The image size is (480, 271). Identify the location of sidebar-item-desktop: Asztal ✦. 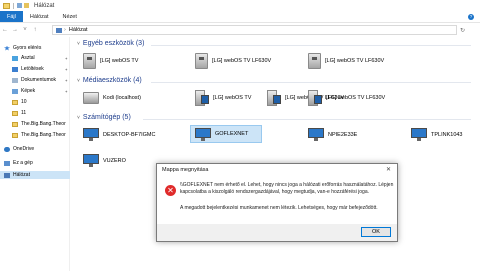
(35, 58).